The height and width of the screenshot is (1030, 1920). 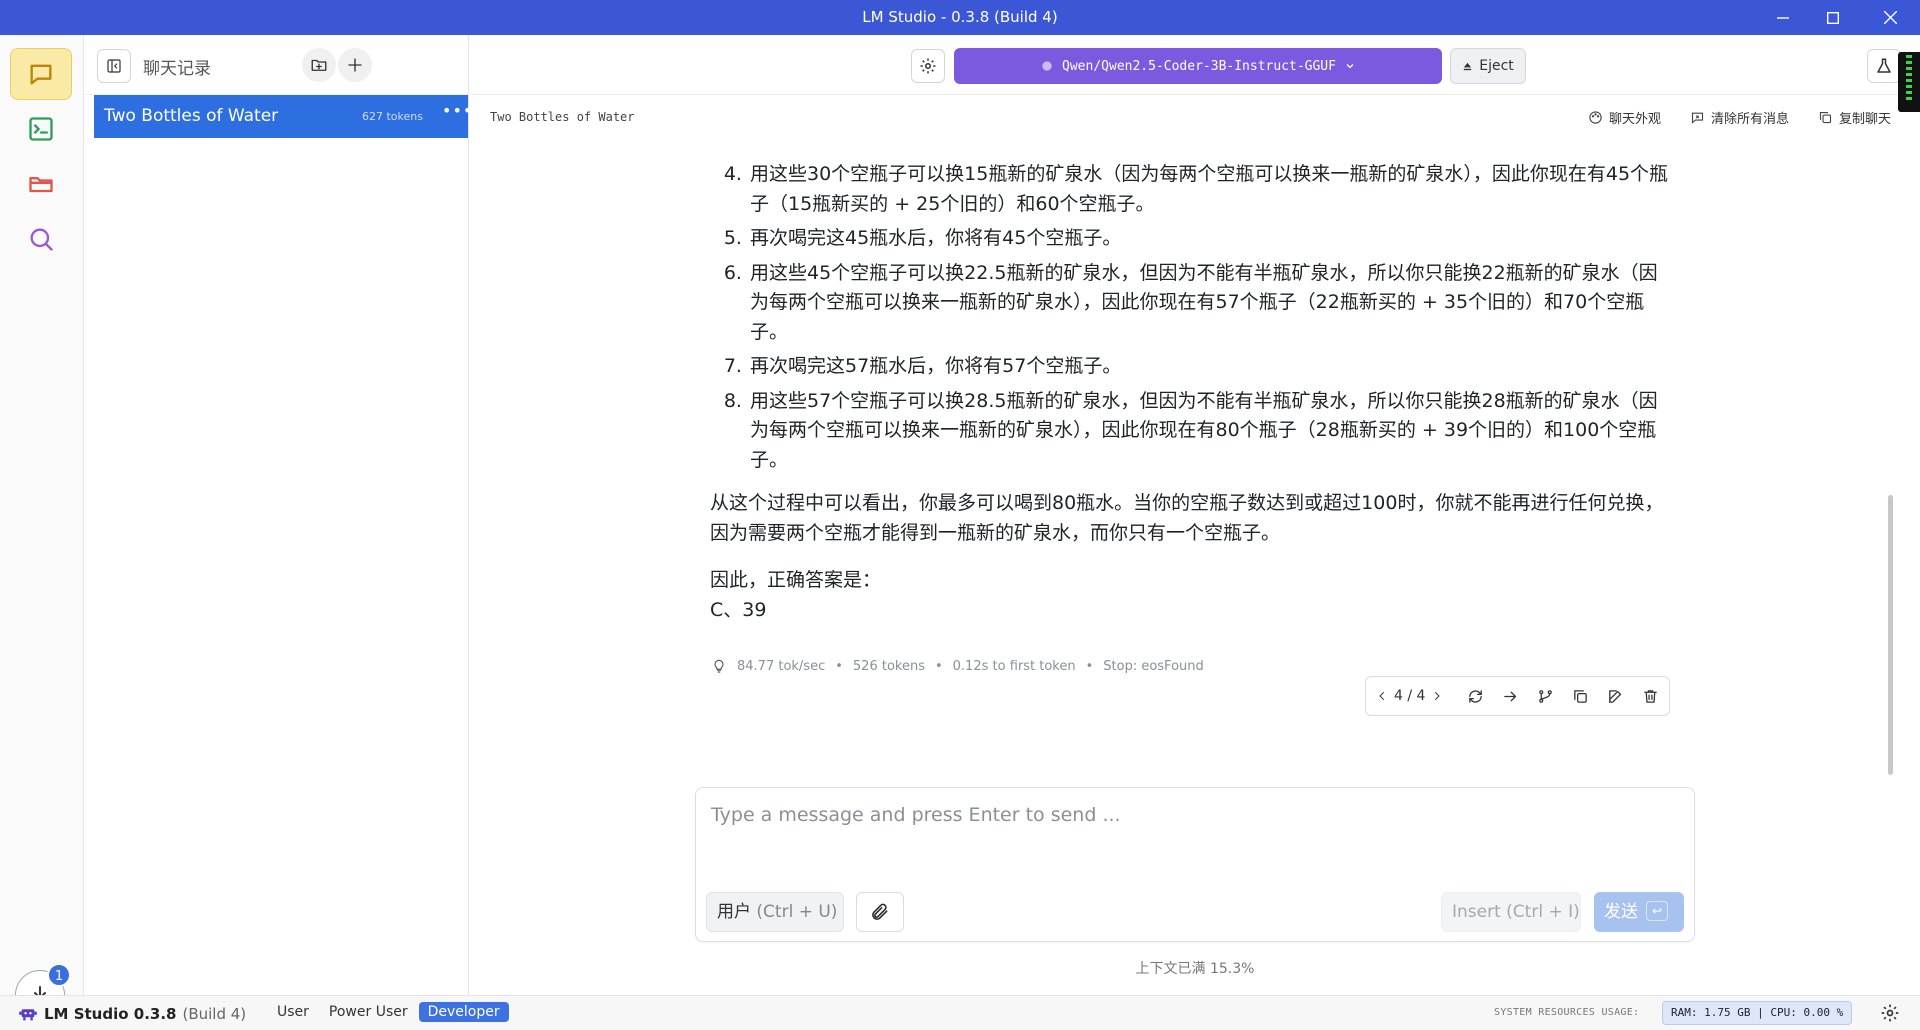 I want to click on chat-item-tokens: 627 tokens, so click(x=392, y=116).